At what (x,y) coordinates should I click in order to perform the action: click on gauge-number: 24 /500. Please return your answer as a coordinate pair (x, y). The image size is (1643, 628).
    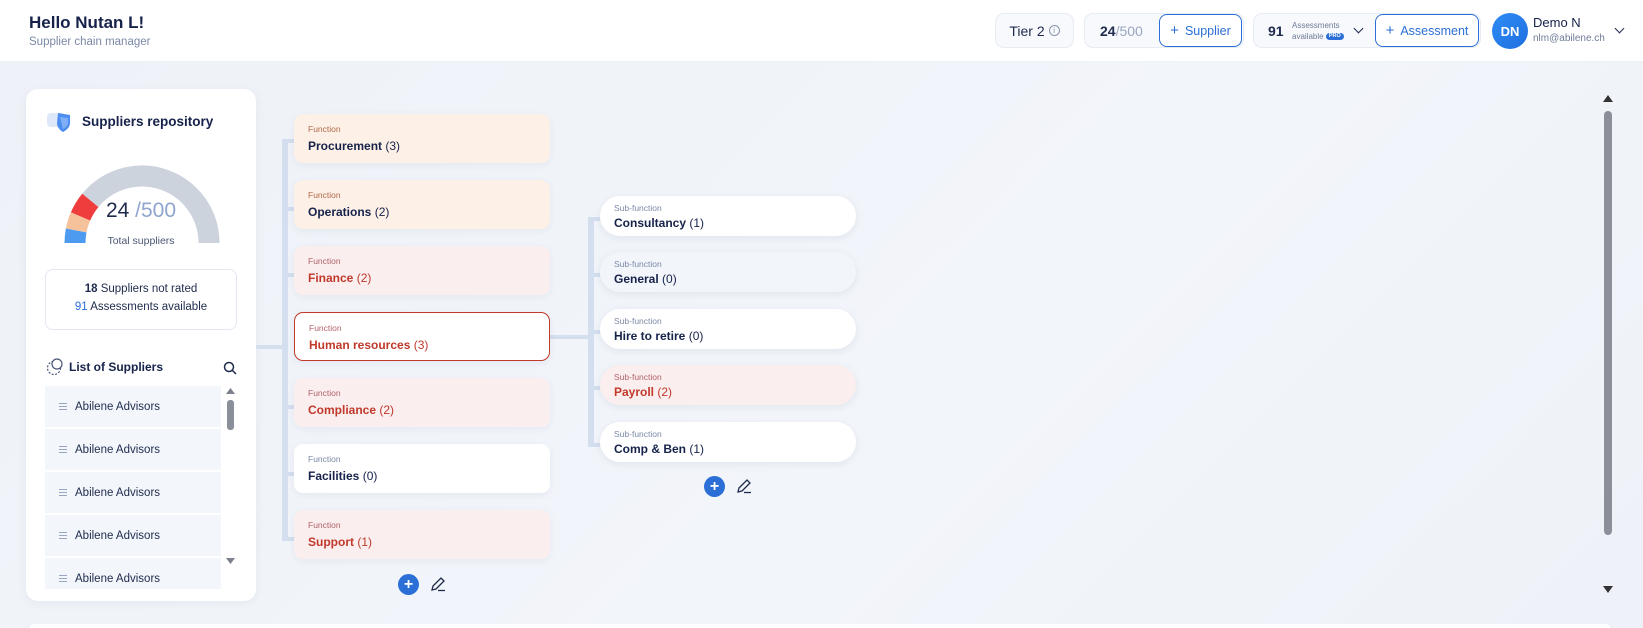
    Looking at the image, I should click on (141, 211).